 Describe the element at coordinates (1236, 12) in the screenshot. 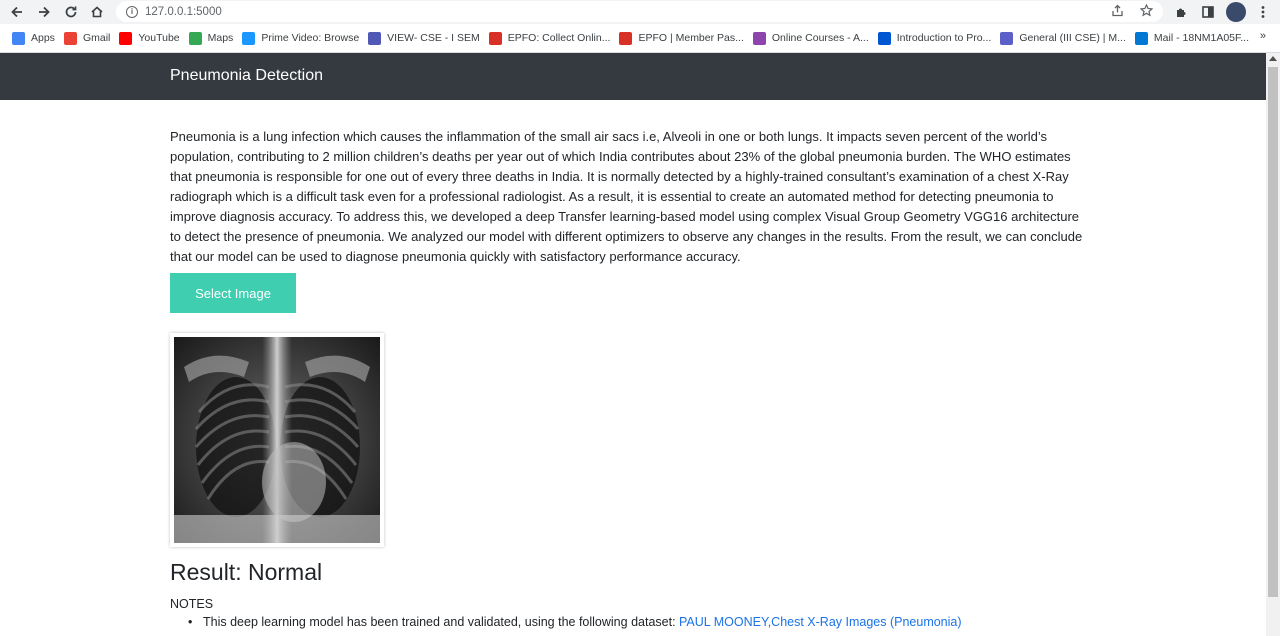

I see `profile-avatar` at that location.